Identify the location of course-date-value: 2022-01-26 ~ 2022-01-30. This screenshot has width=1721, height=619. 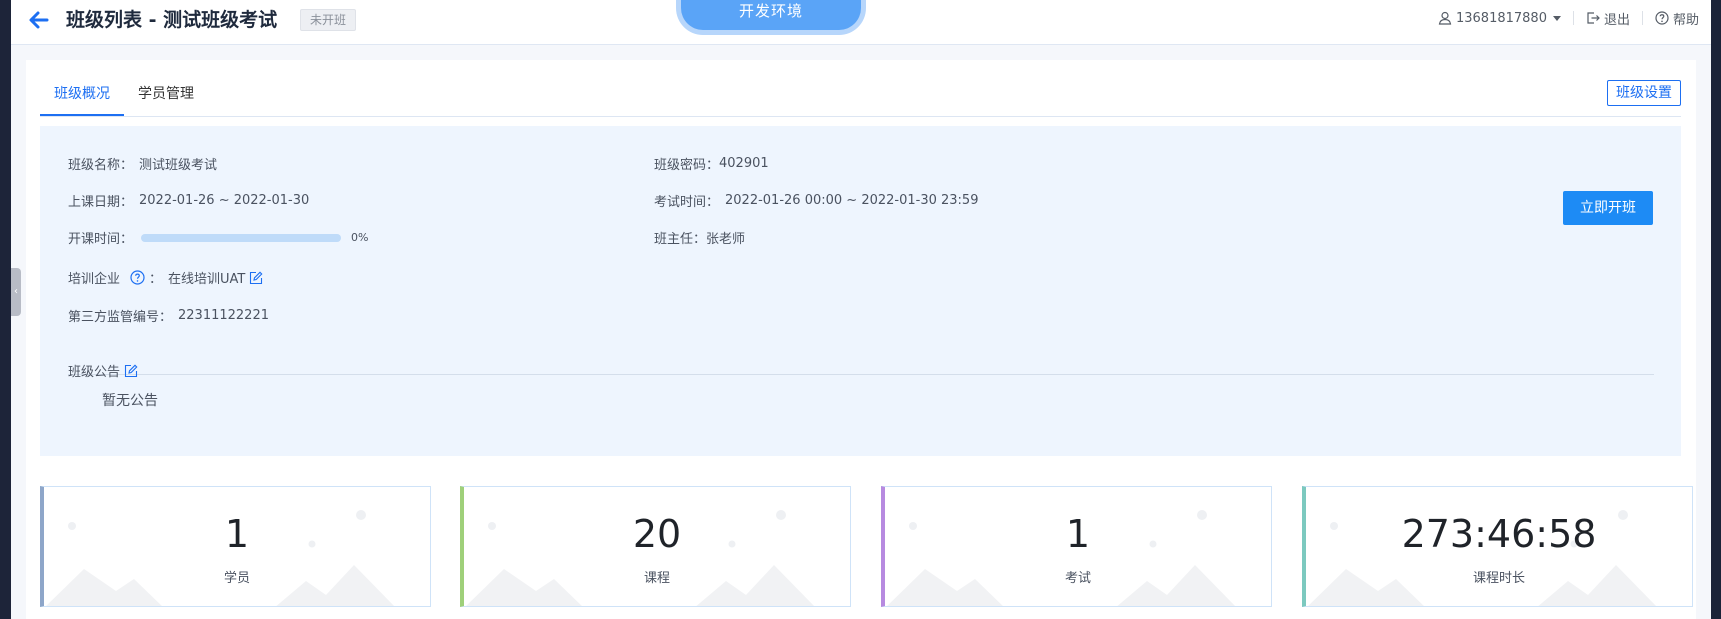
(224, 200).